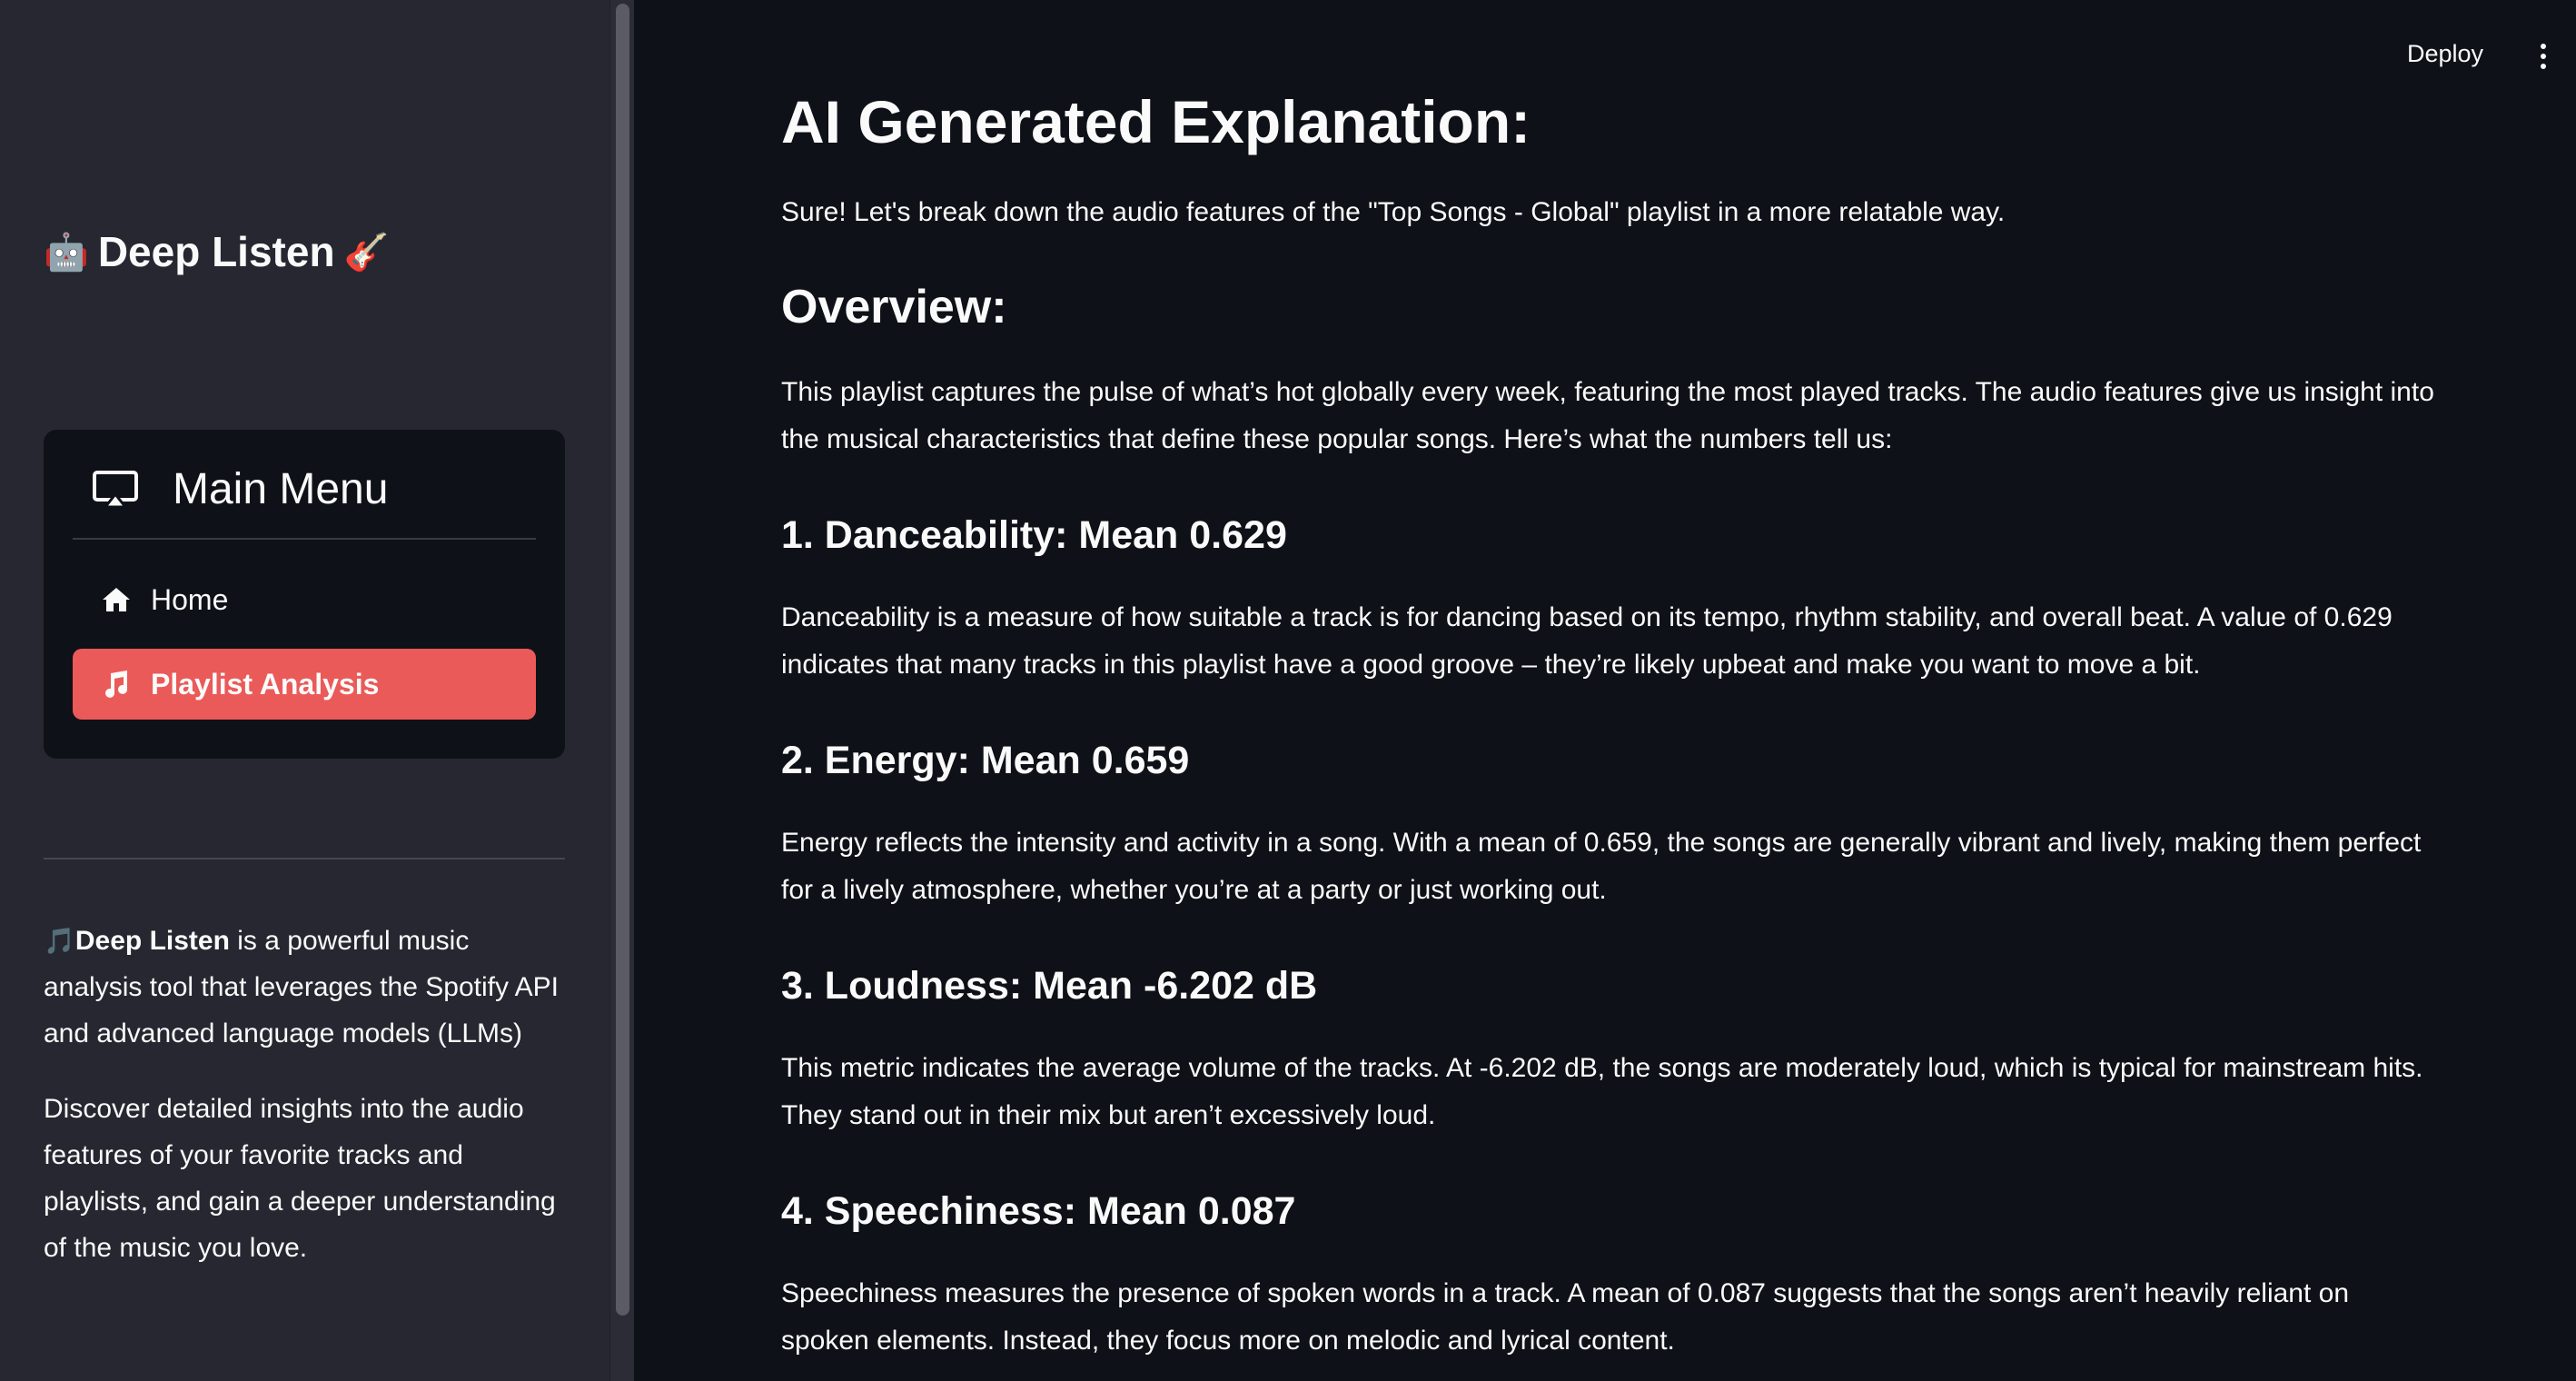 The width and height of the screenshot is (2576, 1381). Describe the element at coordinates (115, 489) in the screenshot. I see `airplay-icon` at that location.